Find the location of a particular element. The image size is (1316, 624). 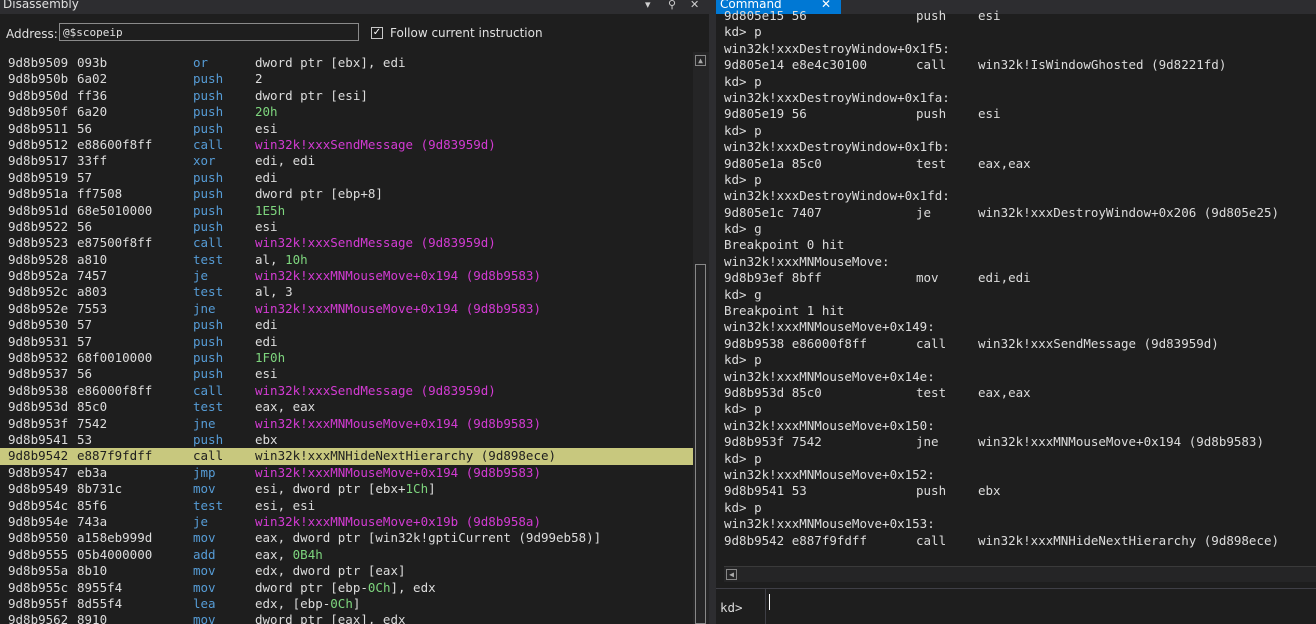

table-row: 9d8b951d 68e5010000 push 1E5h is located at coordinates (346, 211).